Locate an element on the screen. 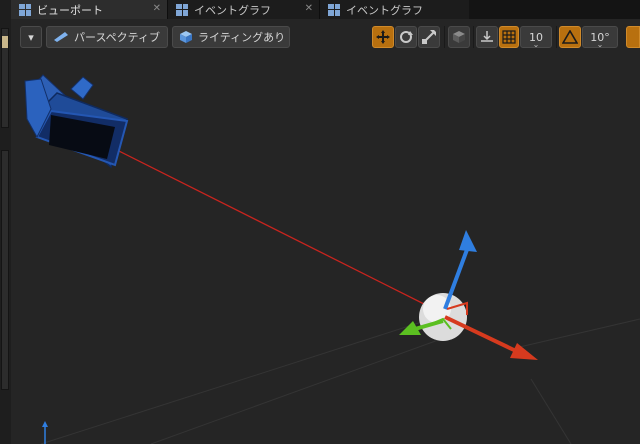 This screenshot has width=640, height=444. perspective-label: パースペクティブ is located at coordinates (117, 37).